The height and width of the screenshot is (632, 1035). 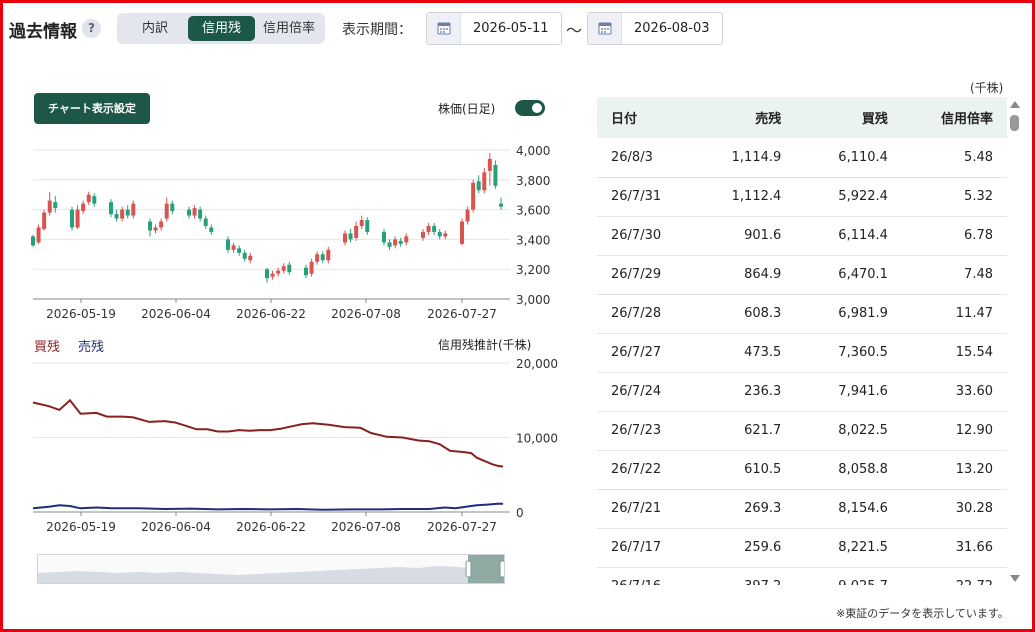 What do you see at coordinates (863, 352) in the screenshot?
I see `cell-buy: 7,360.5` at bounding box center [863, 352].